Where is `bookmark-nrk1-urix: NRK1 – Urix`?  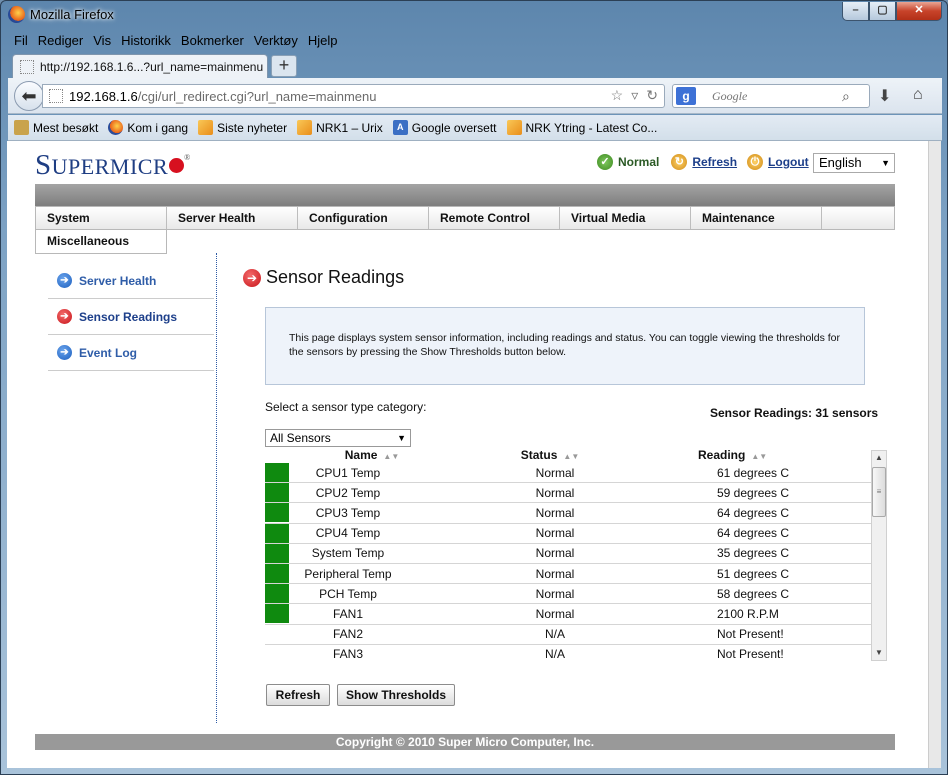
bookmark-nrk1-urix: NRK1 – Urix is located at coordinates (340, 127).